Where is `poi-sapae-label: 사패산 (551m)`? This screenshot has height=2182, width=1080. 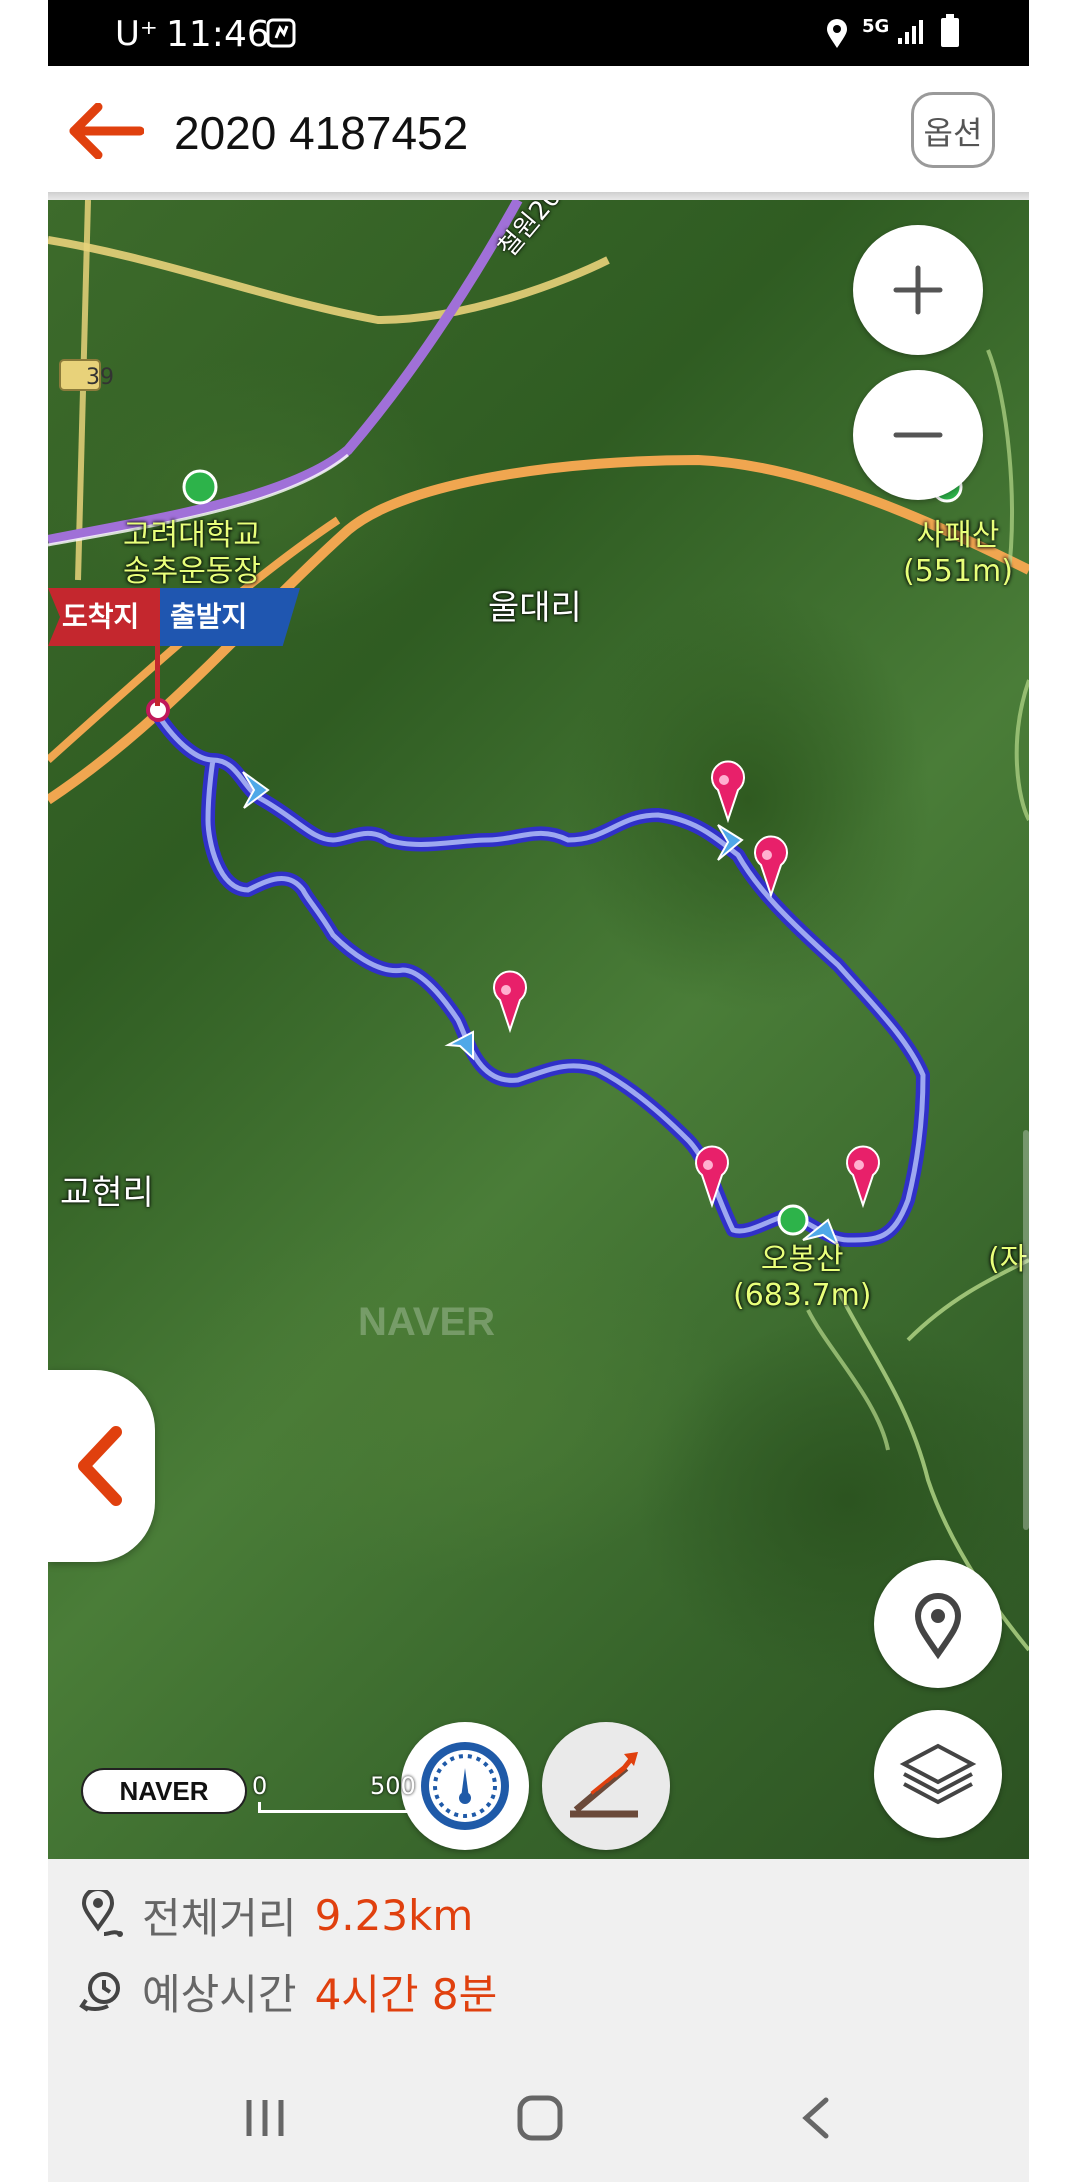
poi-sapae-label: 사패산 (551m) is located at coordinates (958, 553).